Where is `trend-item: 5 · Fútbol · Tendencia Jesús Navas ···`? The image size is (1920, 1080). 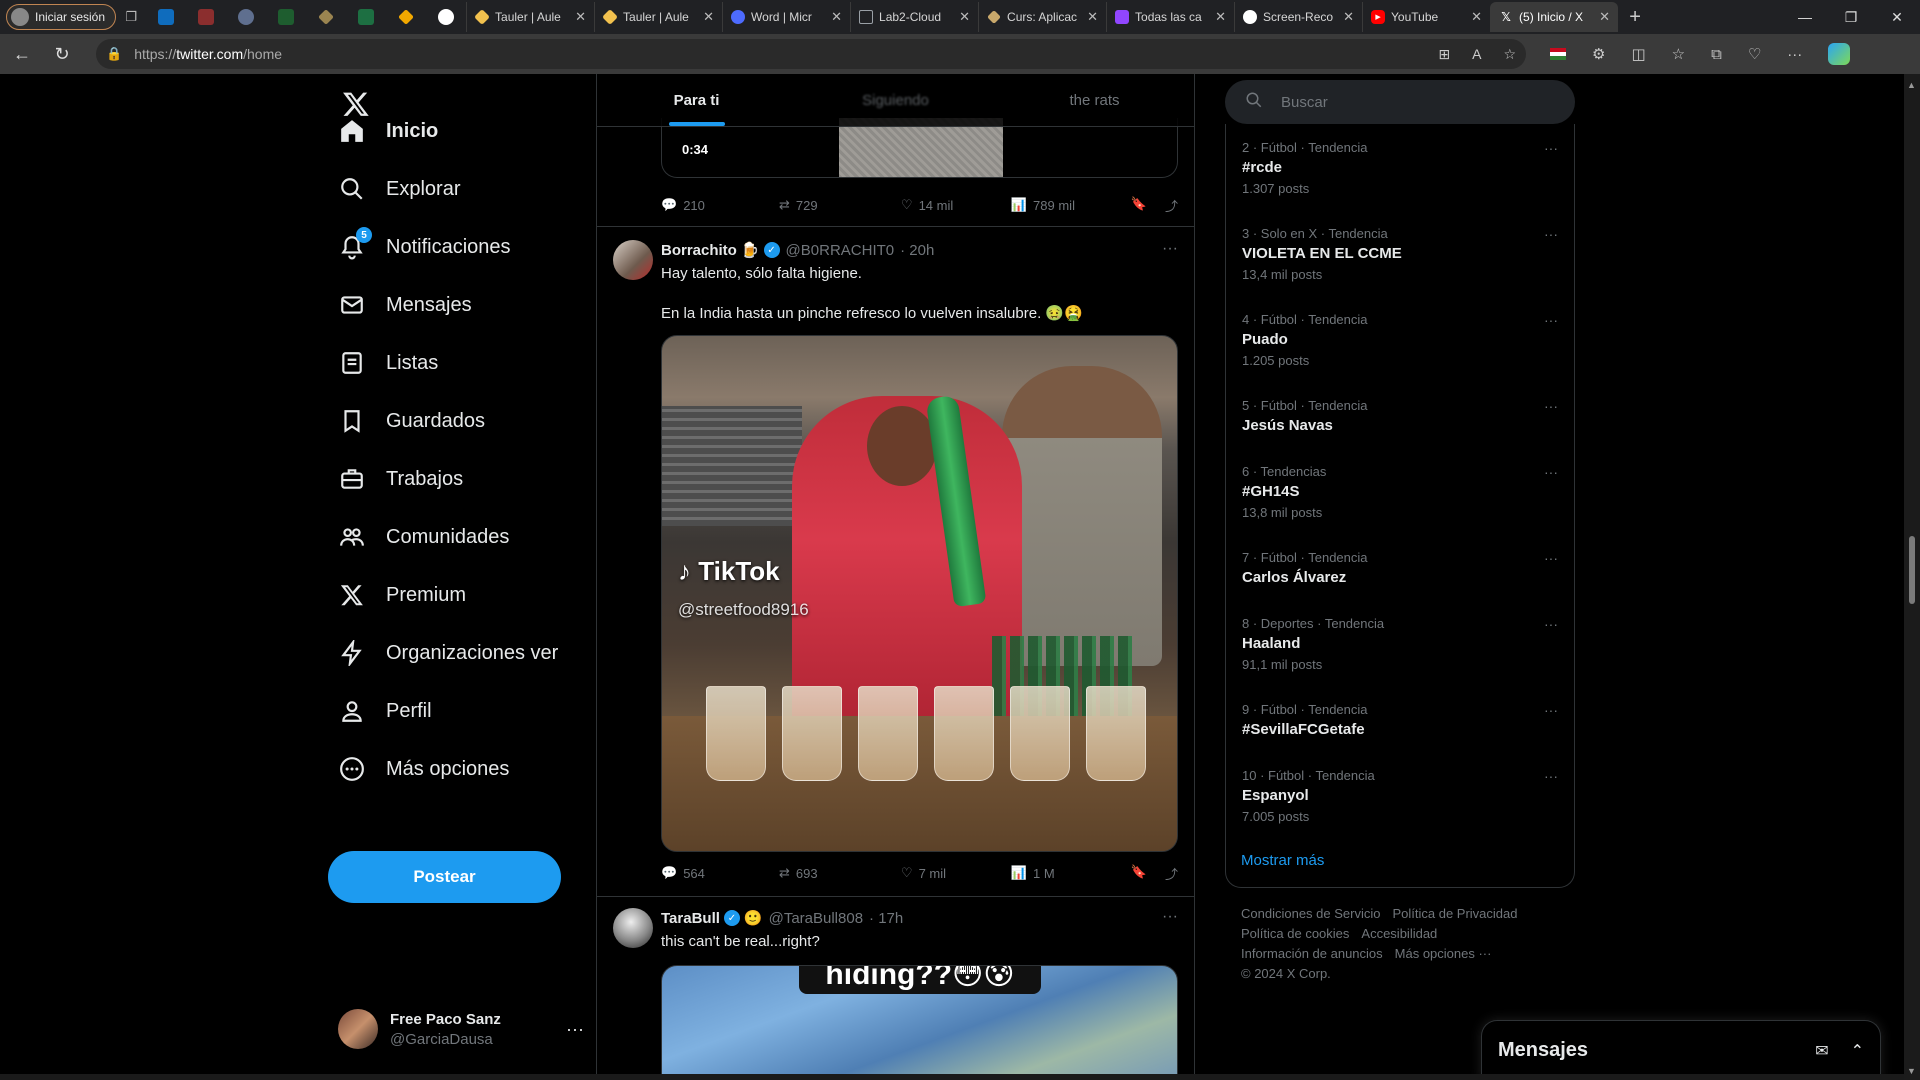
trend-item: 5 · Fútbol · Tendencia Jesús Navas ··· is located at coordinates (1400, 416).